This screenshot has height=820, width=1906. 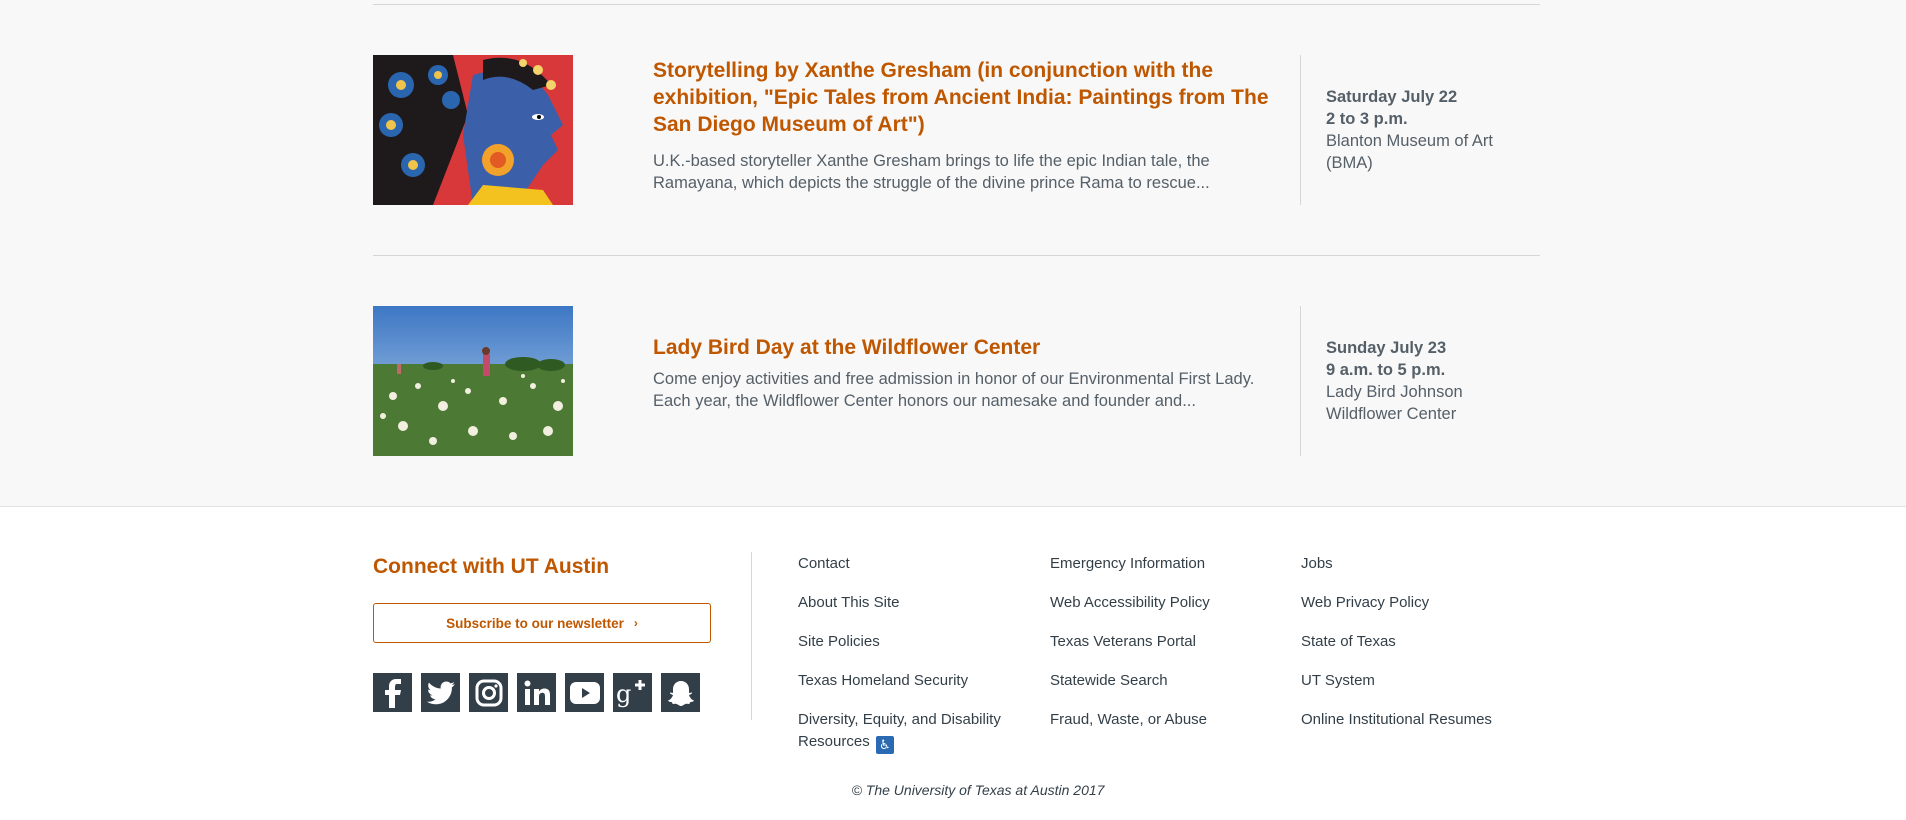 What do you see at coordinates (1170, 611) in the screenshot?
I see `link-web-accessibility-policy: Web Accessibility Policy` at bounding box center [1170, 611].